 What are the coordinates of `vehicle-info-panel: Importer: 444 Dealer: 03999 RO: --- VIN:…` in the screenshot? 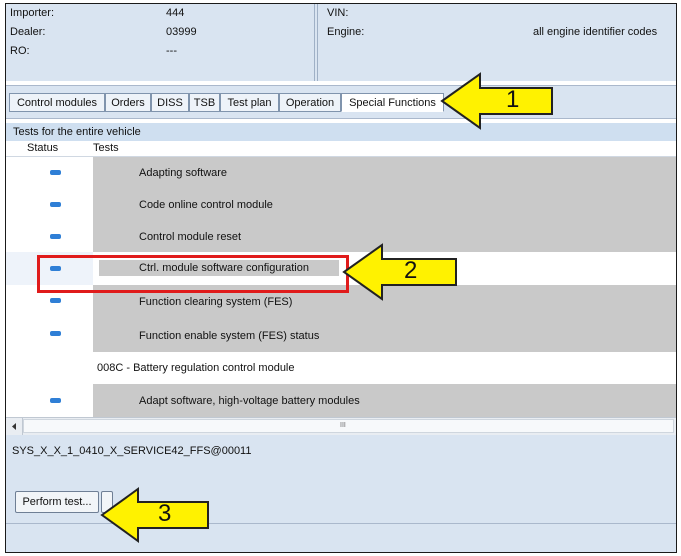 It's located at (341, 42).